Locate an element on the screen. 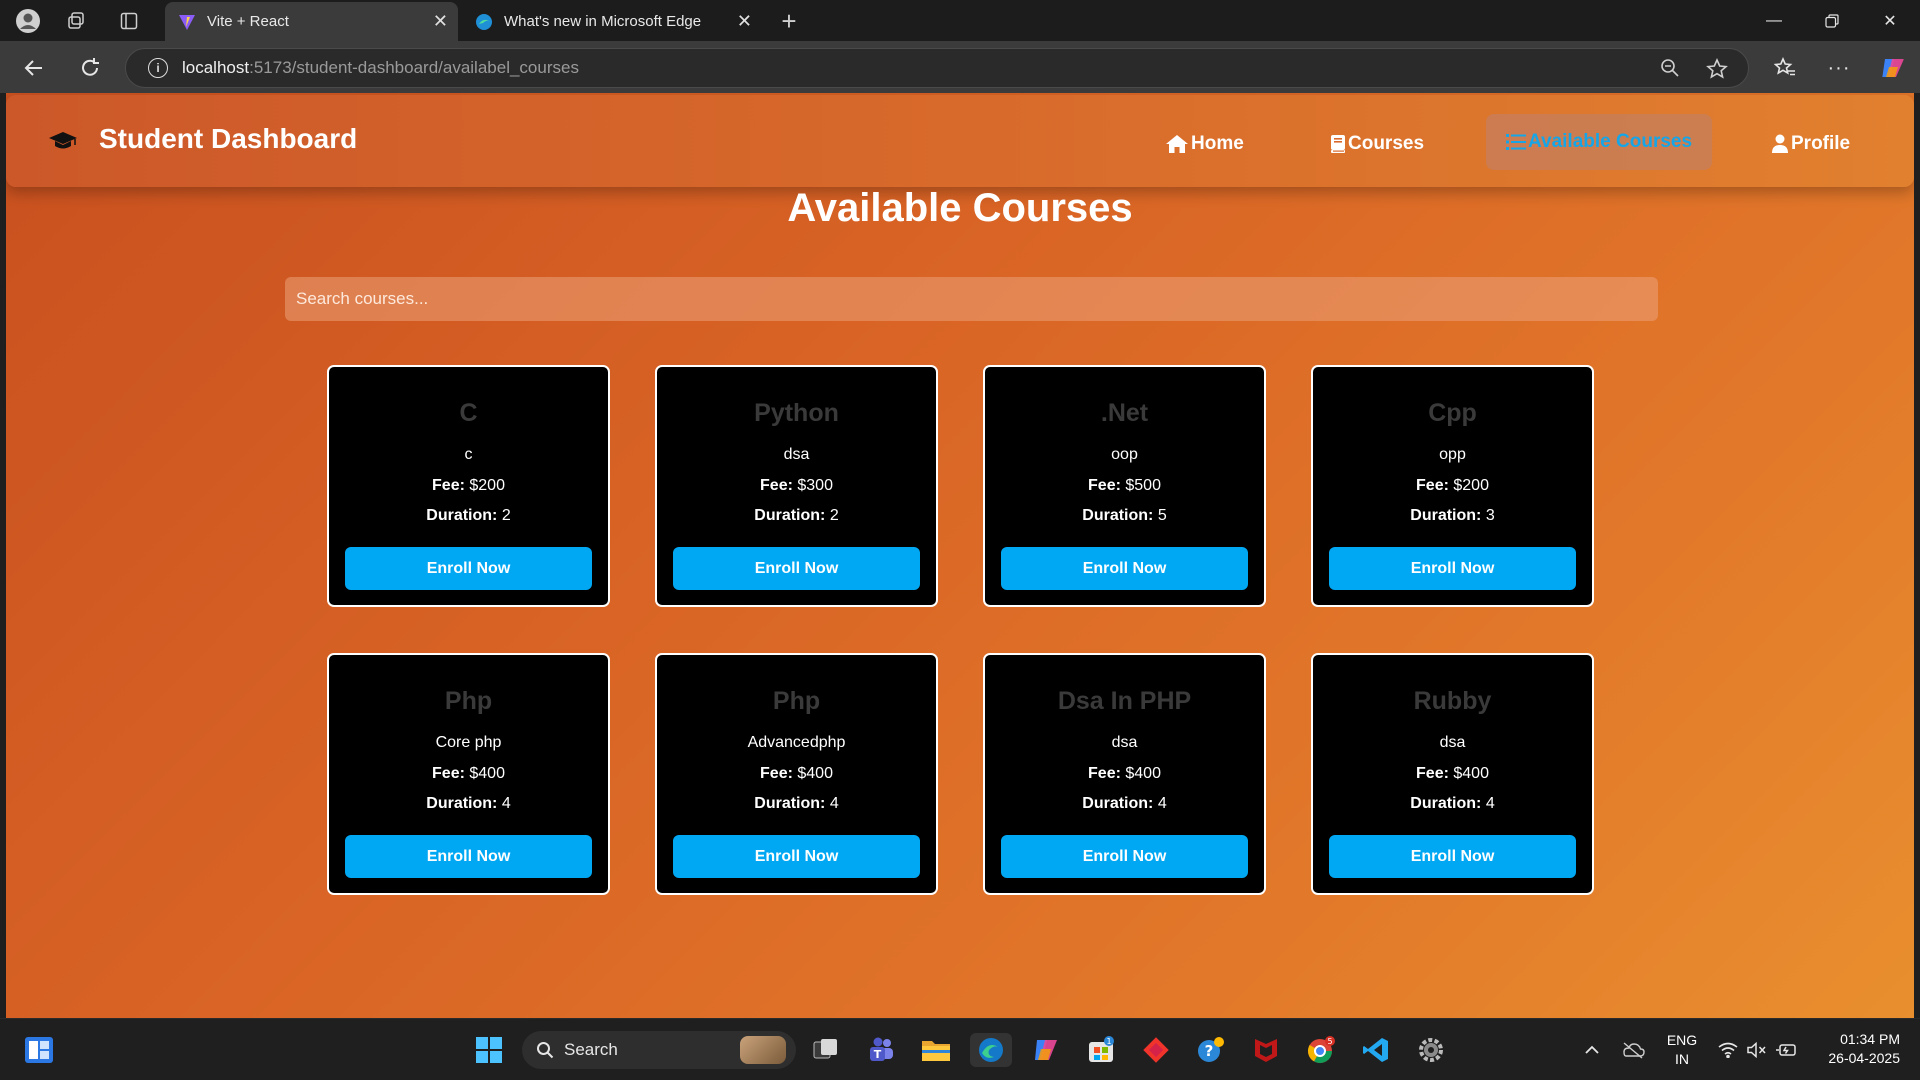  duration-value: 2 is located at coordinates (506, 515).